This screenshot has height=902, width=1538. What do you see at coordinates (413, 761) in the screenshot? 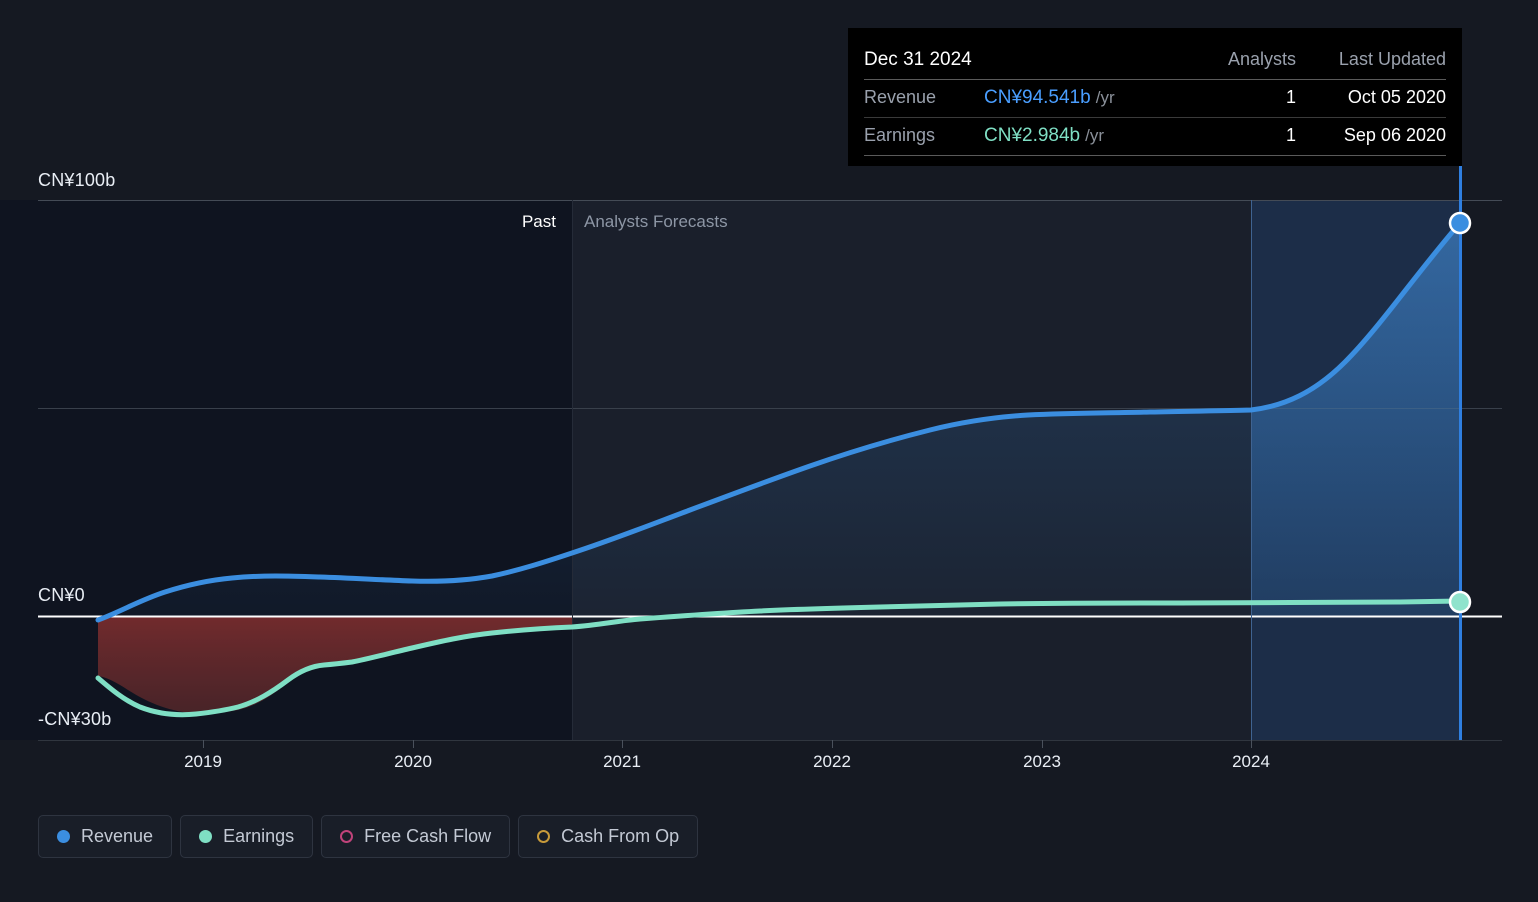
I see `x-axis-label-2020: 2020` at bounding box center [413, 761].